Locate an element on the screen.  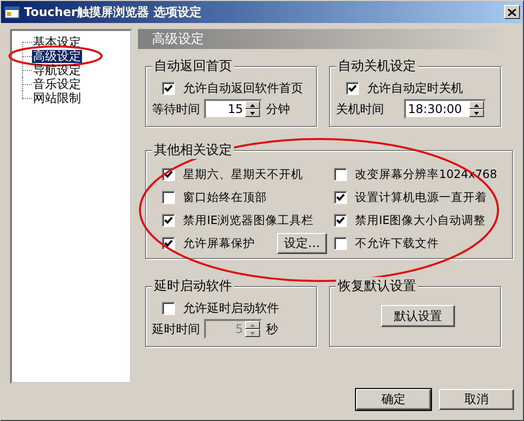
spin-value: 15 is located at coordinates (235, 109).